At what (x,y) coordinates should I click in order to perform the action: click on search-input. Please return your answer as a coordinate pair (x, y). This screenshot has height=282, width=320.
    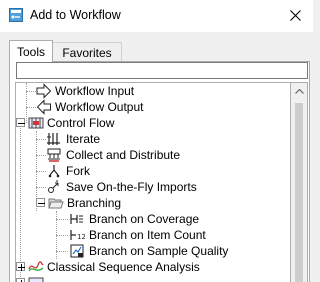
    Looking at the image, I should click on (162, 70).